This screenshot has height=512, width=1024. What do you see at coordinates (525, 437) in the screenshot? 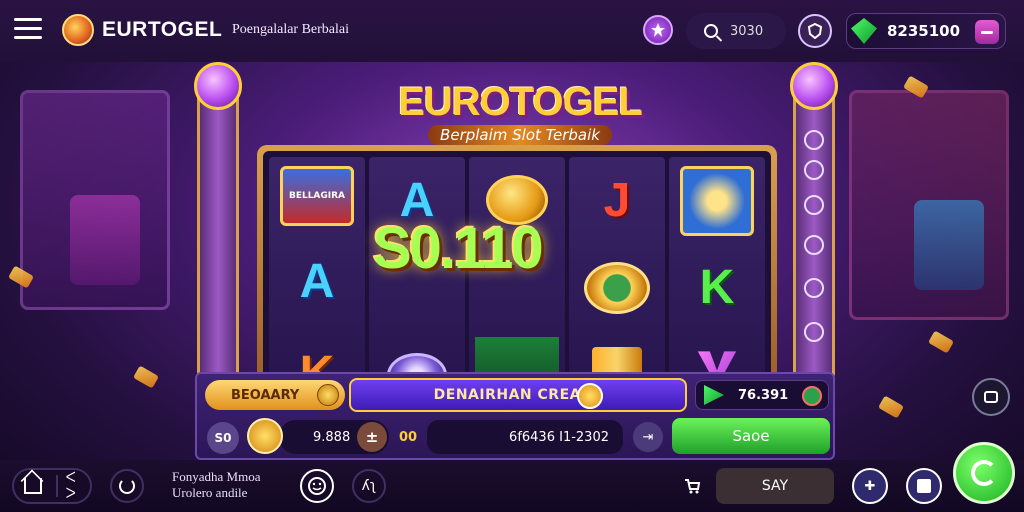
I see `ticket-value-field: 6f6436 I1-2302` at bounding box center [525, 437].